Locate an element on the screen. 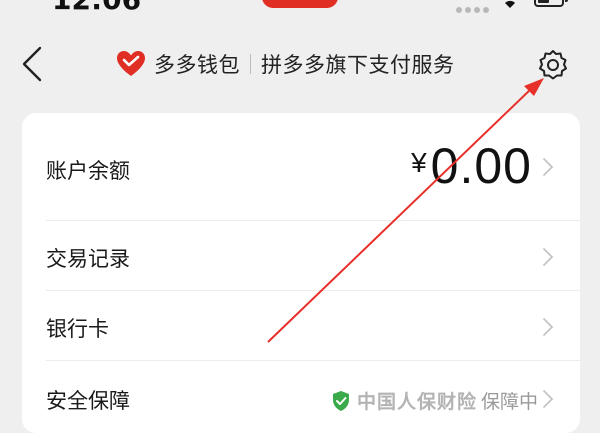 This screenshot has height=433, width=600. status-time: 12:06 is located at coordinates (96, 8).